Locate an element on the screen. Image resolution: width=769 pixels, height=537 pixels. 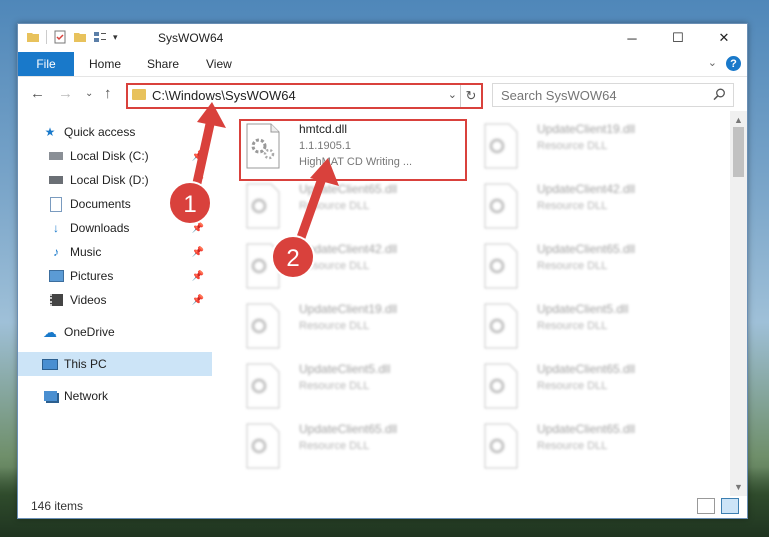
window-title: SysWOW64 is located at coordinates (191, 38).